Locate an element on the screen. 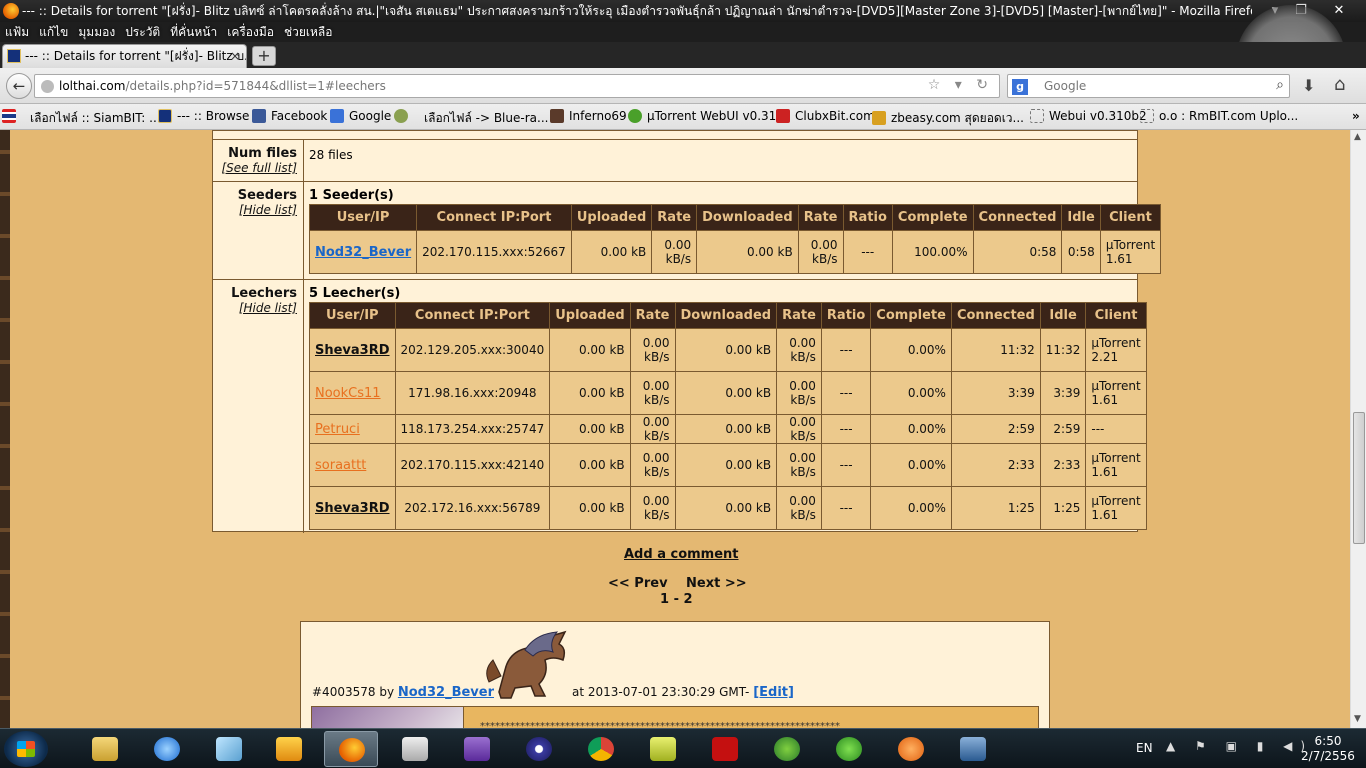 The image size is (1366, 768). hide-seeders-link: [Hide list] is located at coordinates (255, 210).